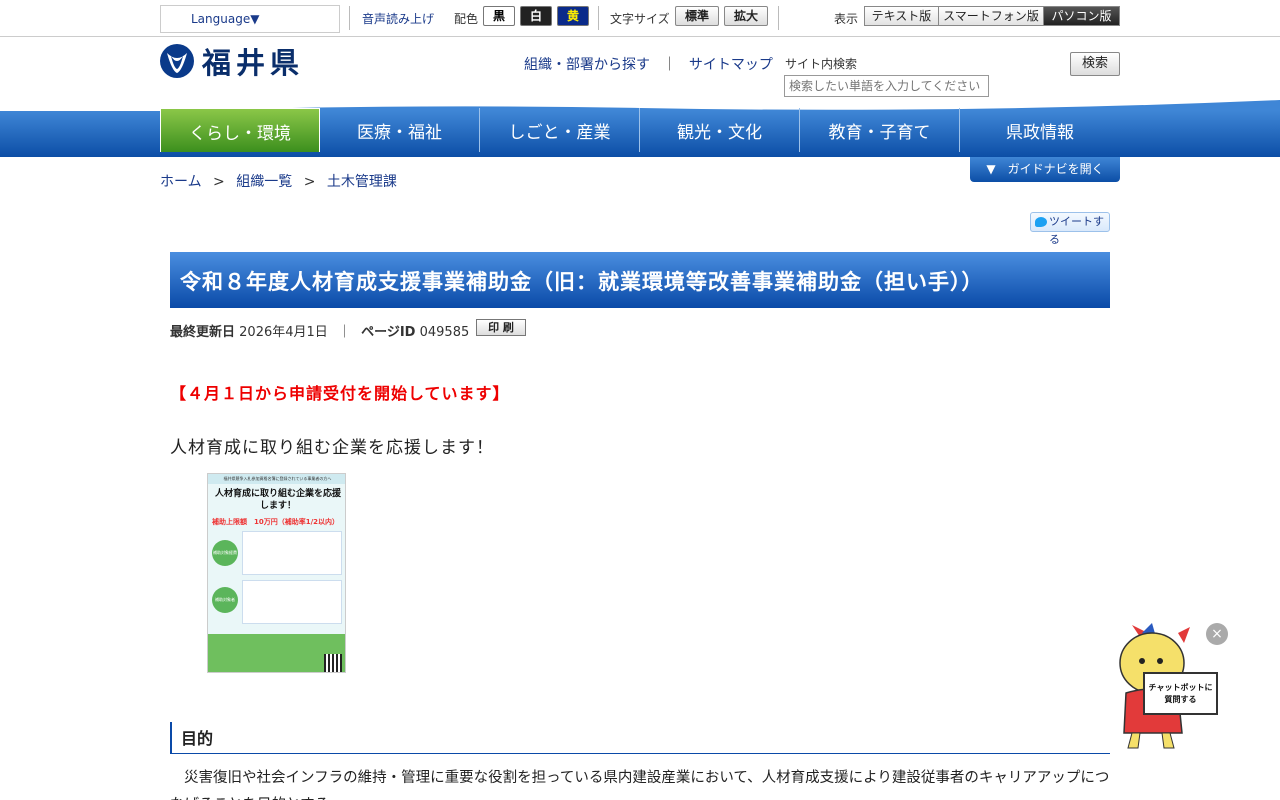  Describe the element at coordinates (536, 16) in the screenshot. I see `color-white-button: 白` at that location.